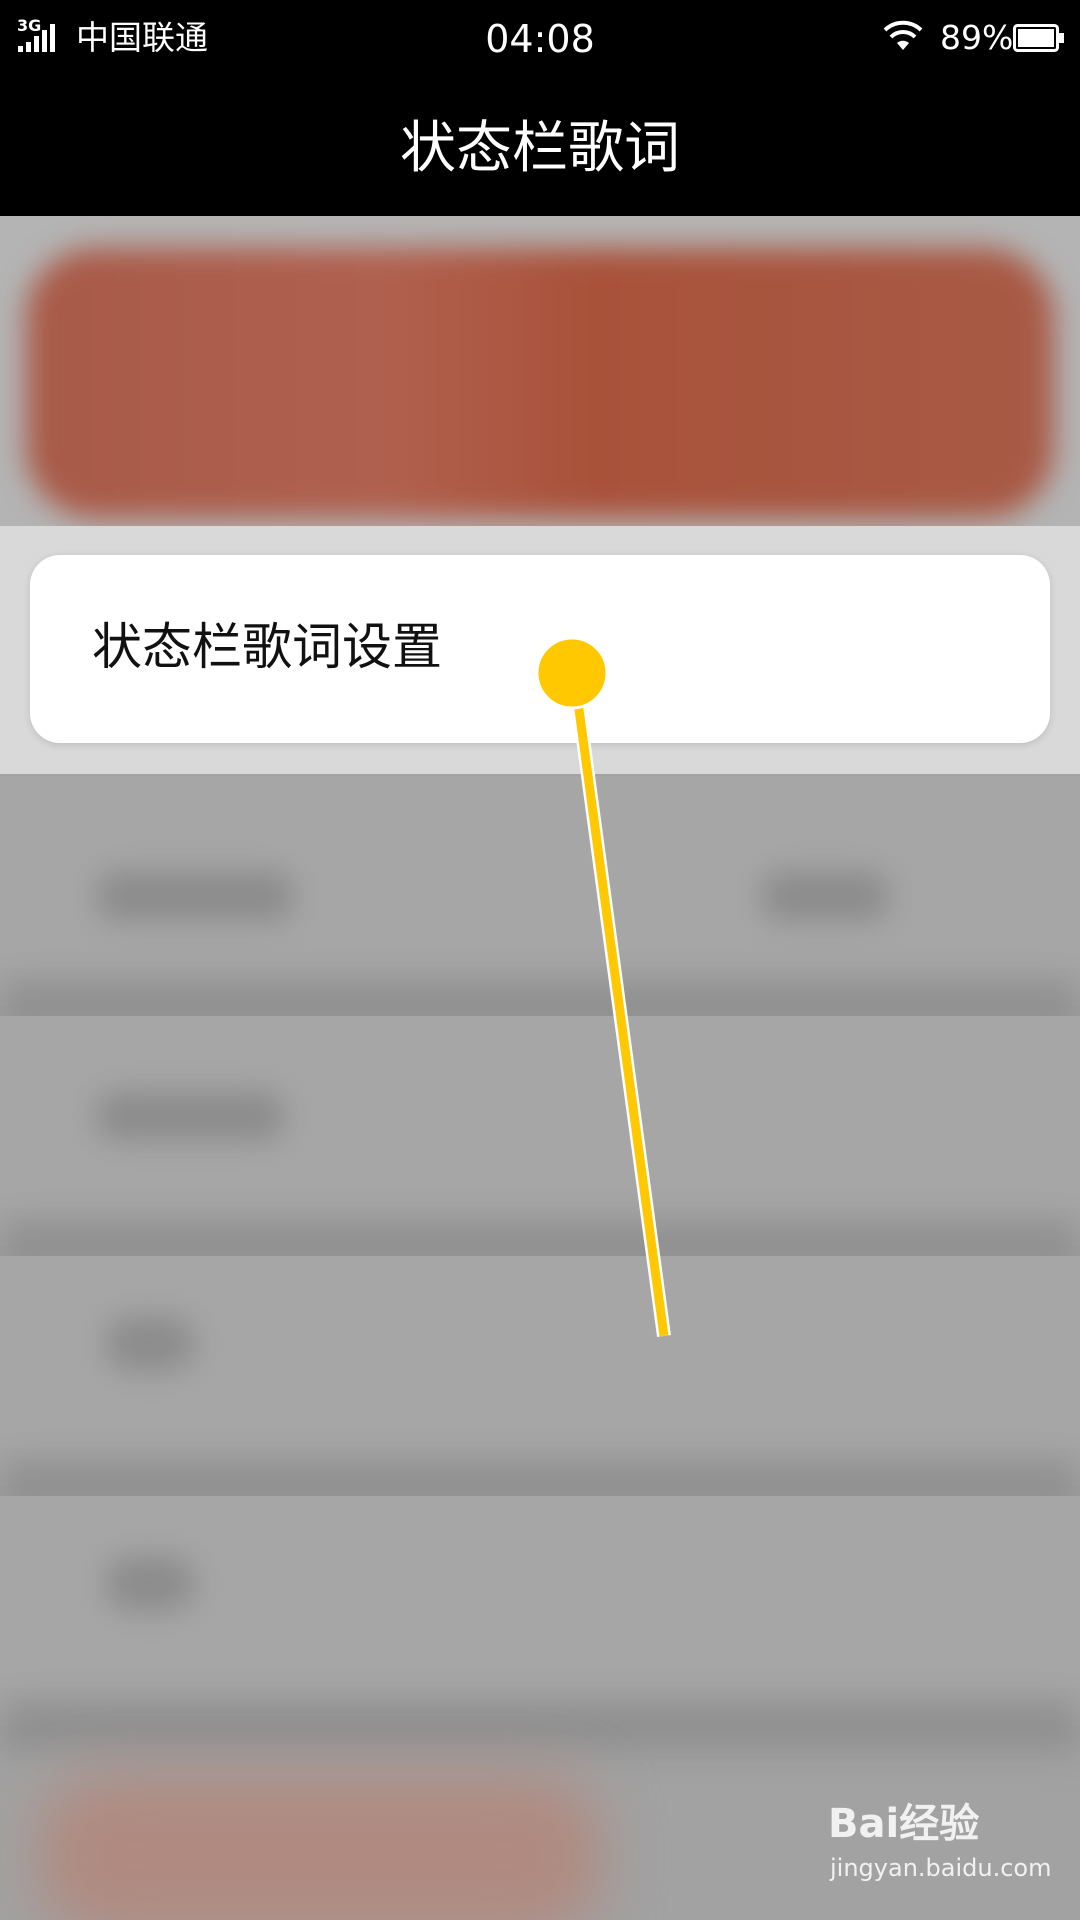 This screenshot has height=1920, width=1080. I want to click on watermark-url: jingyan.baidu.com, so click(941, 1868).